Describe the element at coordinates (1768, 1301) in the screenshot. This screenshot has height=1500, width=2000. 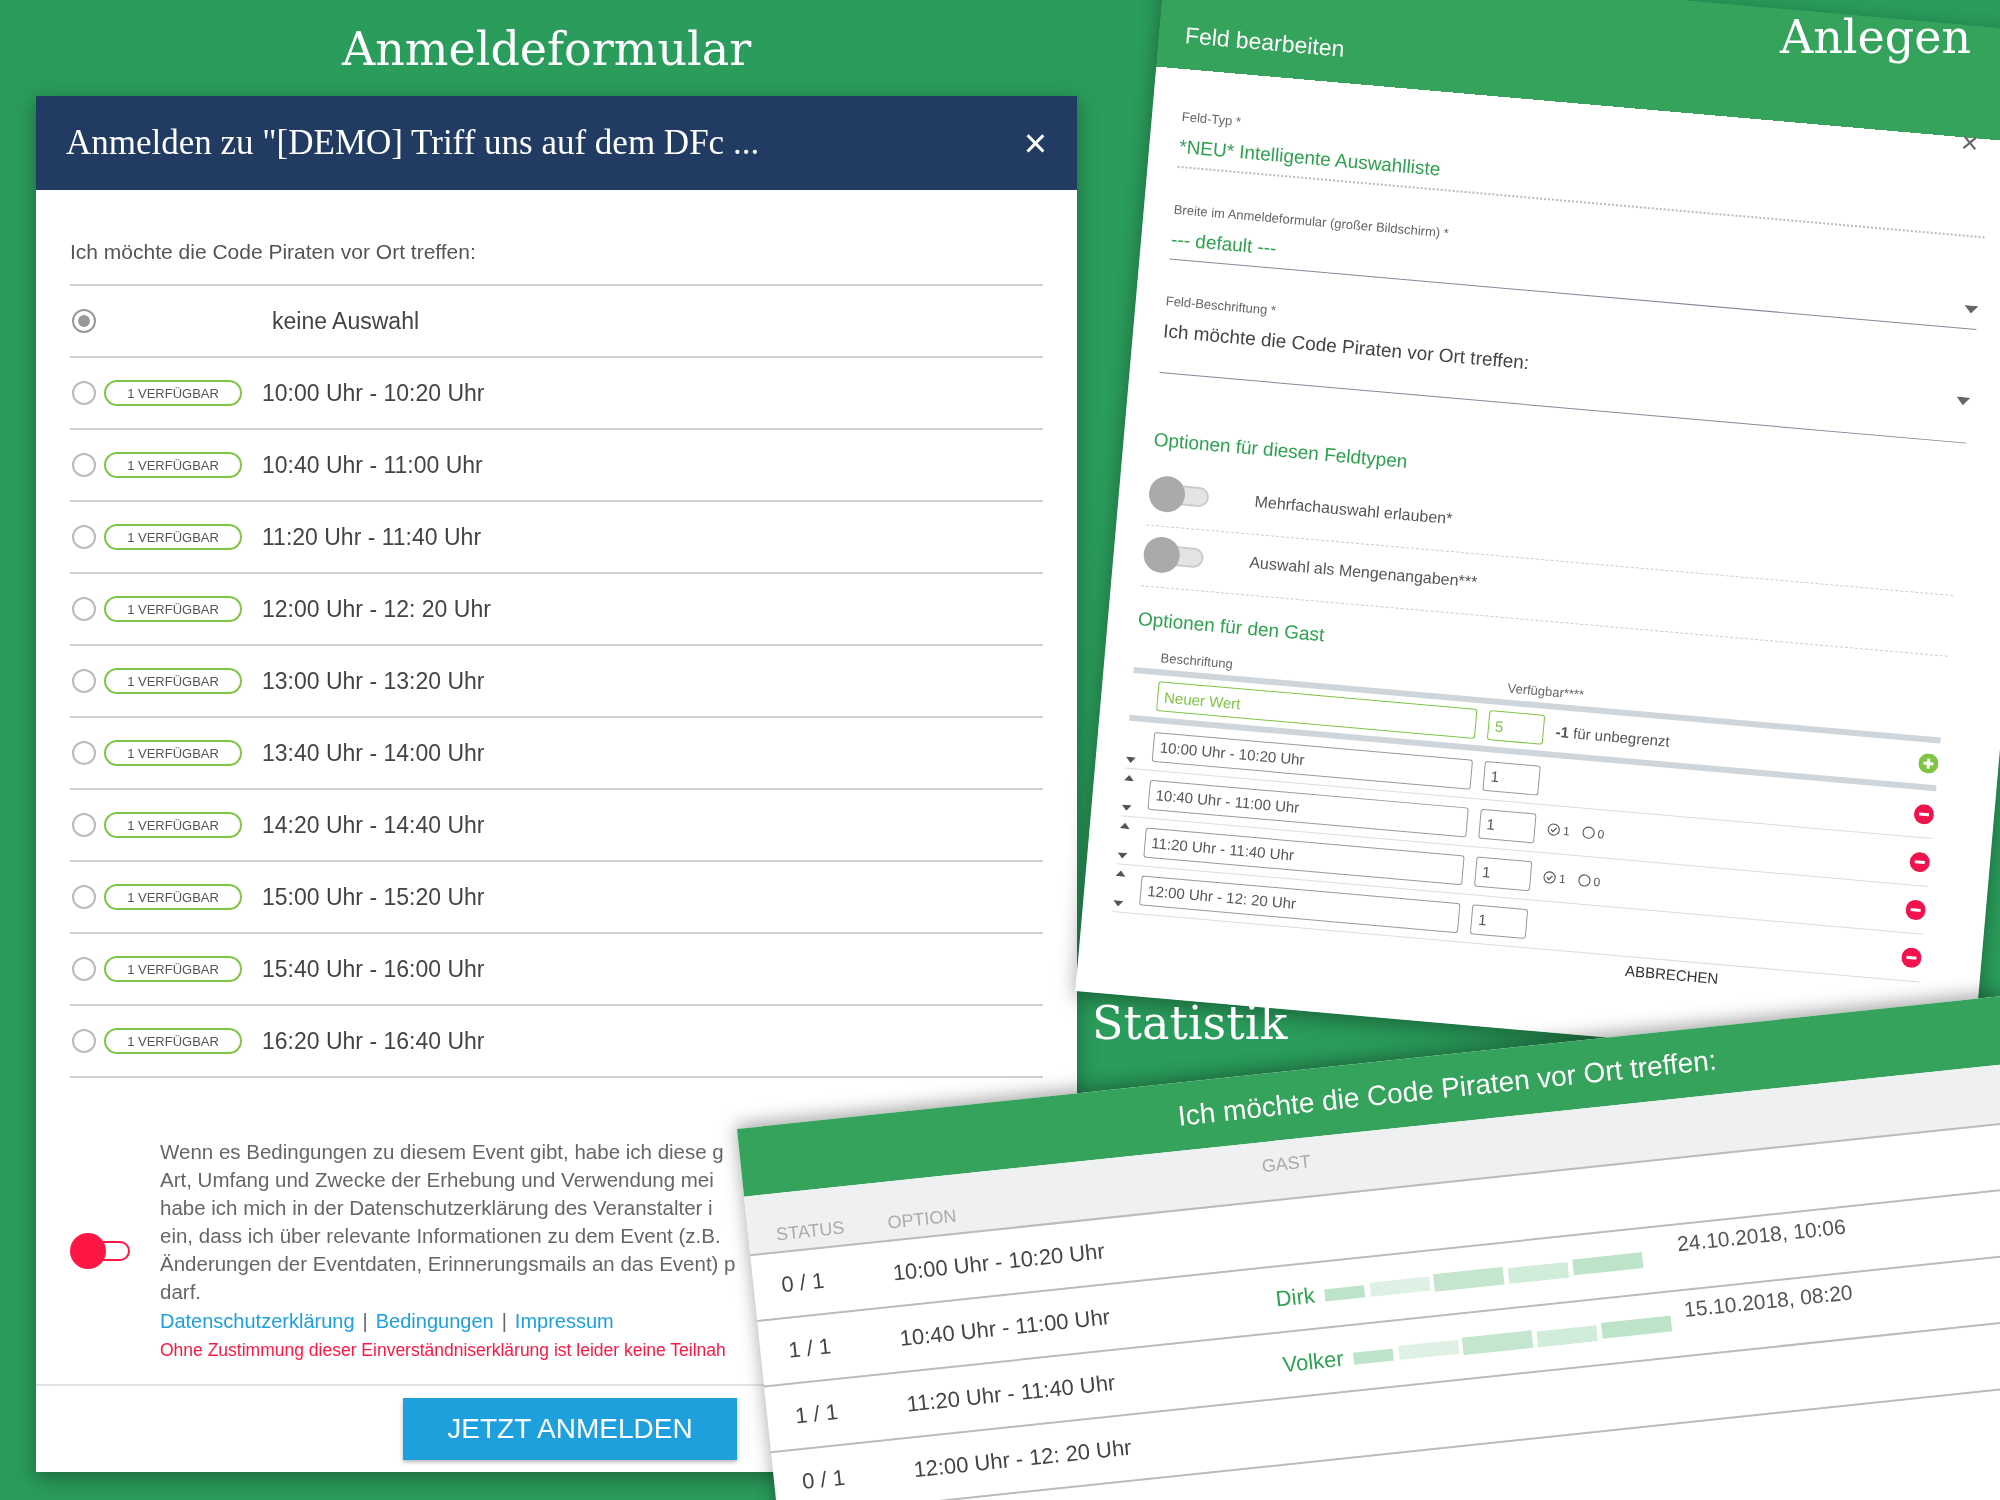
I see `table-cell: 15.10.2018, 08:20` at that location.